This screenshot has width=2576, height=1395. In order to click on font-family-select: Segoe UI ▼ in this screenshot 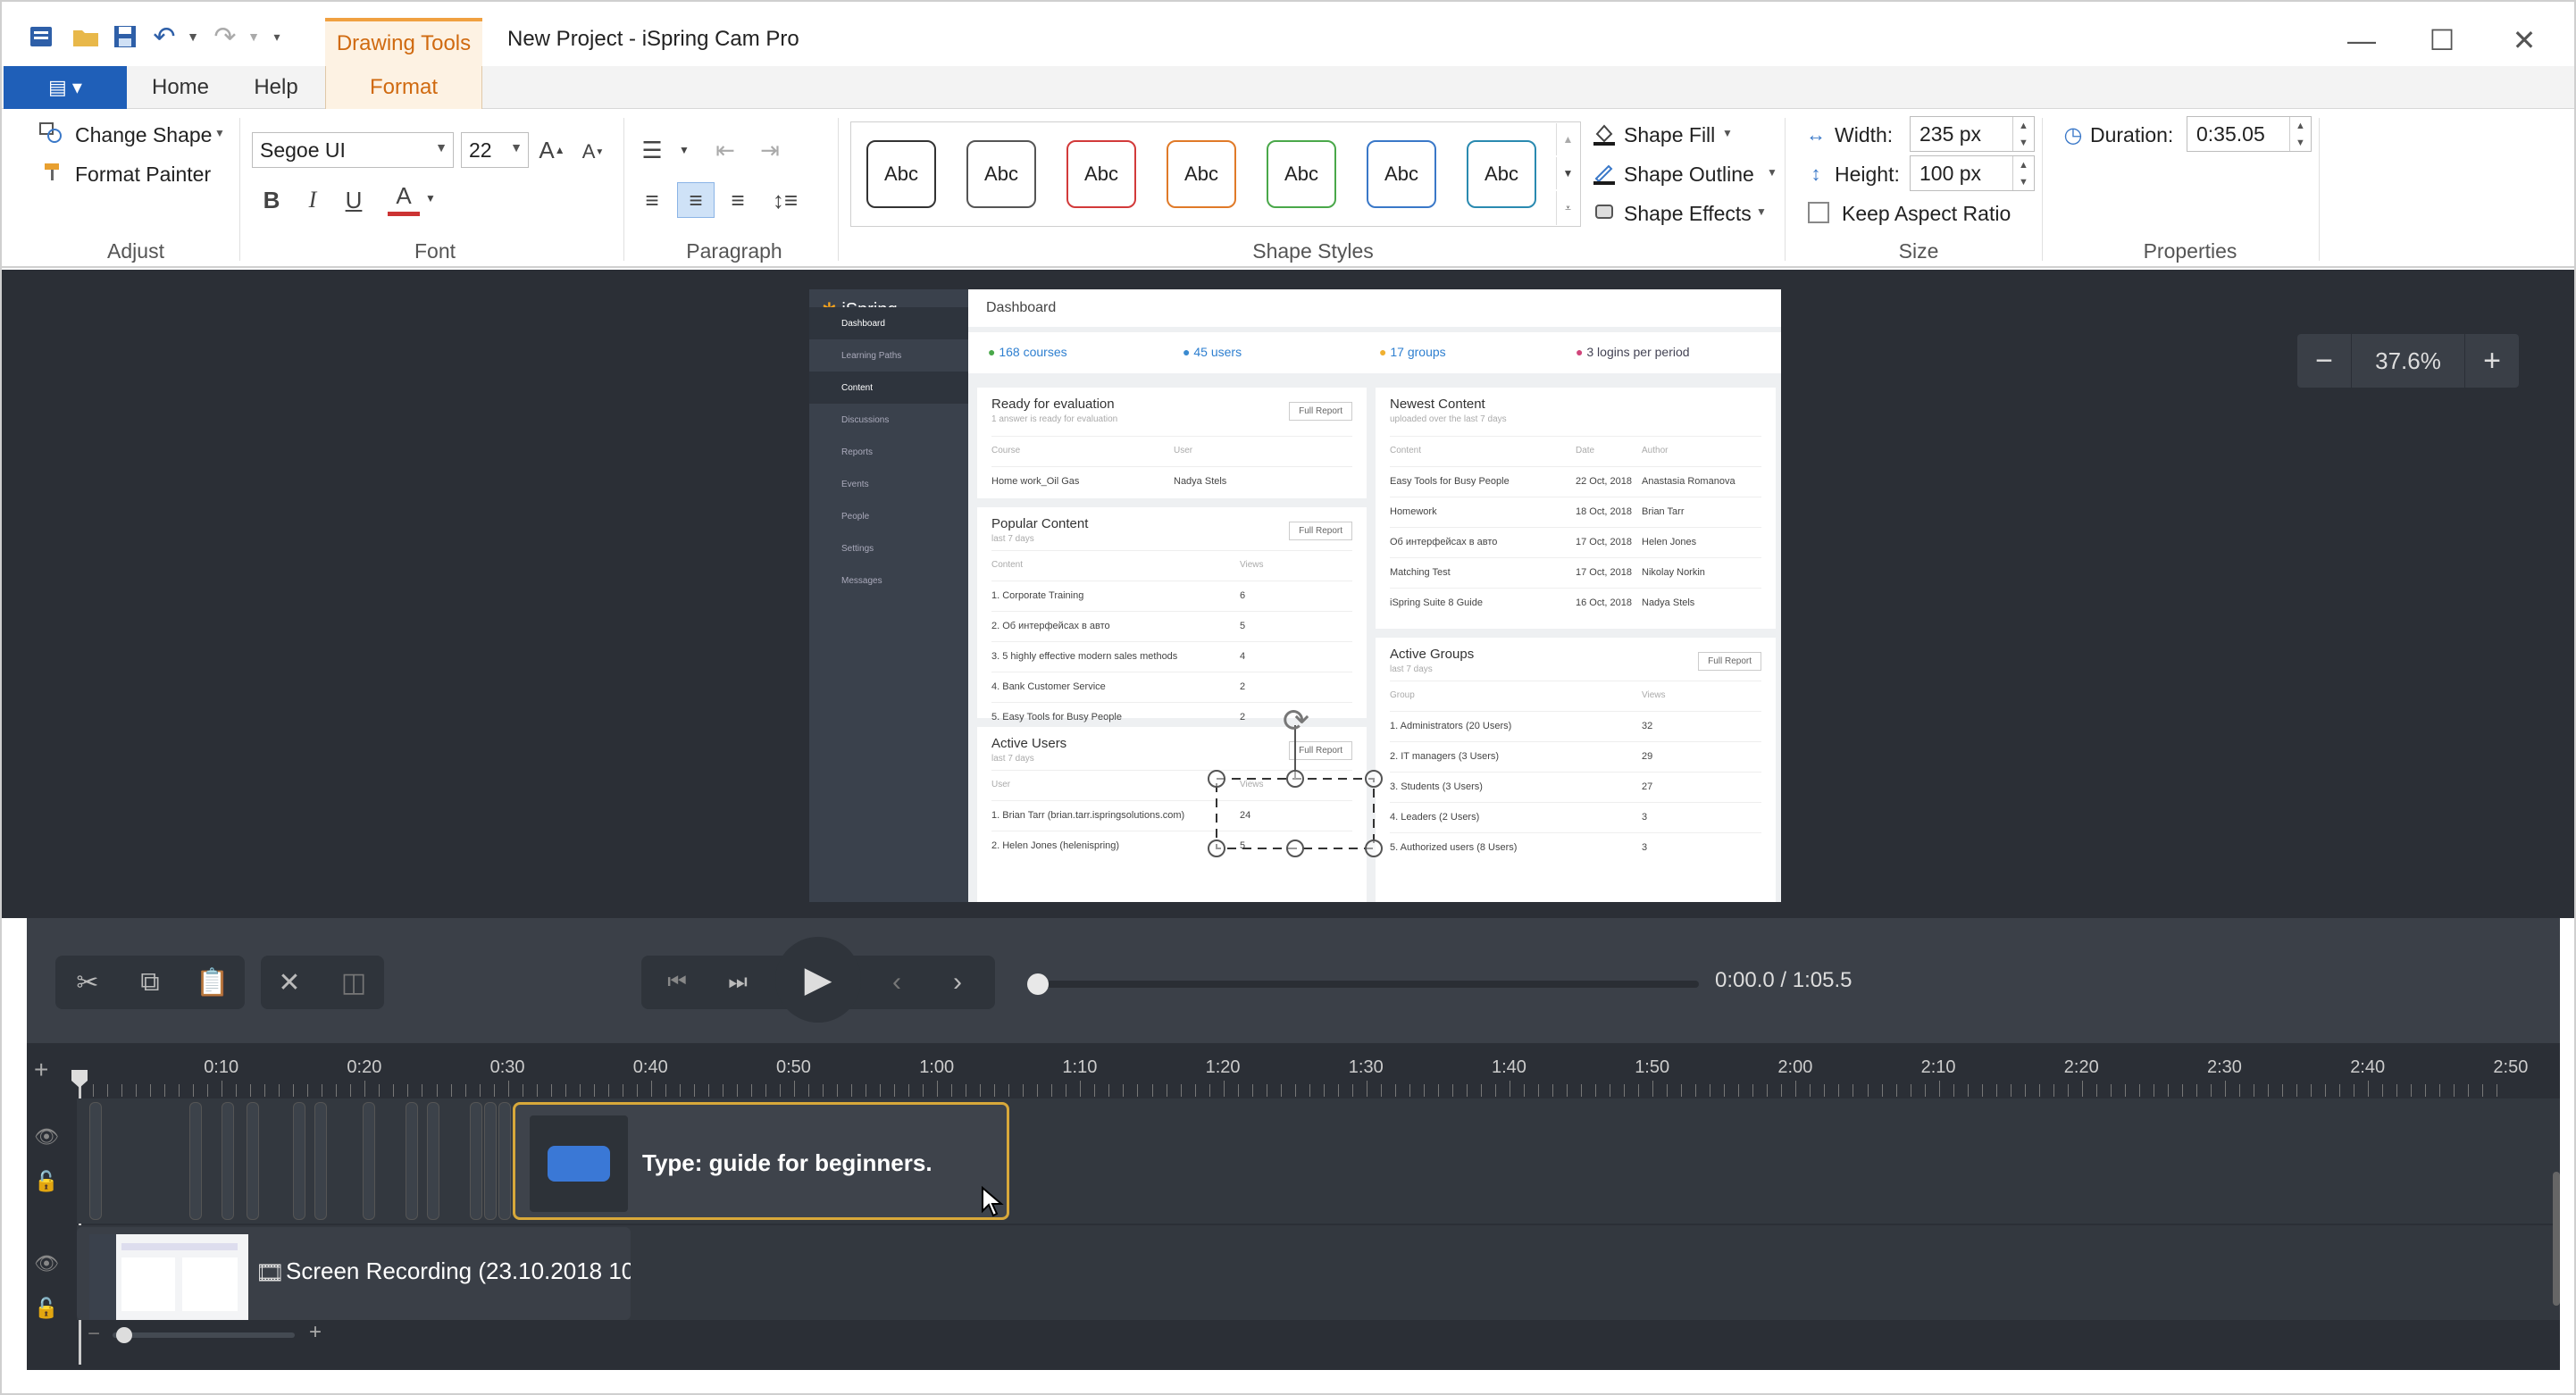, I will do `click(353, 150)`.